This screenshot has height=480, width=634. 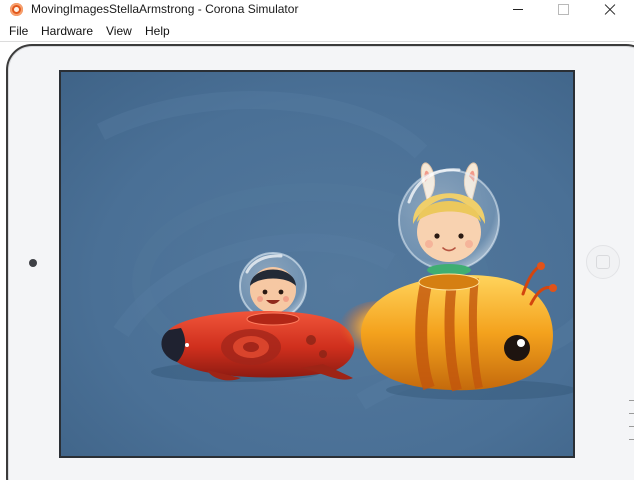 I want to click on close-button, so click(x=610, y=9).